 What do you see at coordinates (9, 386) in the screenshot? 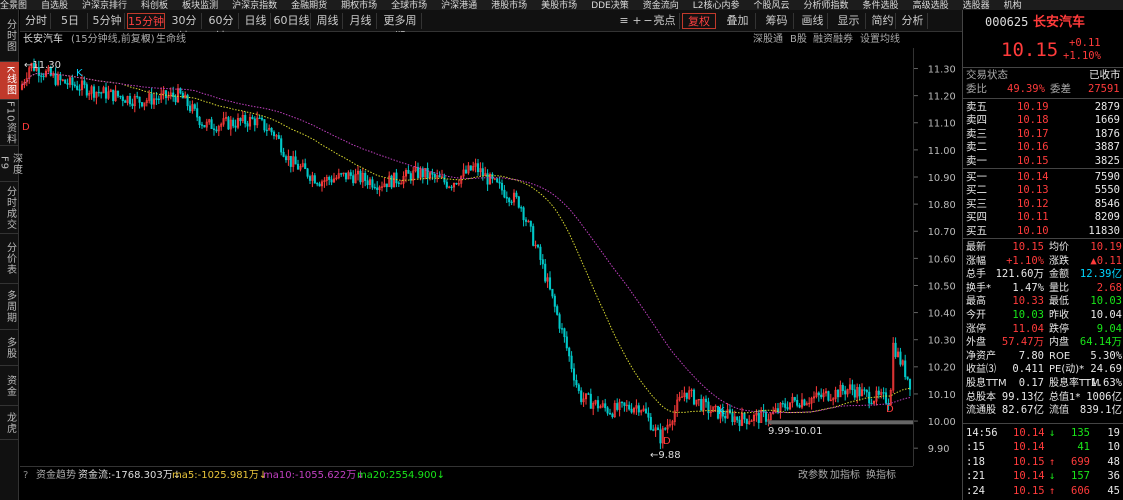
I see `left-tab: 资金` at bounding box center [9, 386].